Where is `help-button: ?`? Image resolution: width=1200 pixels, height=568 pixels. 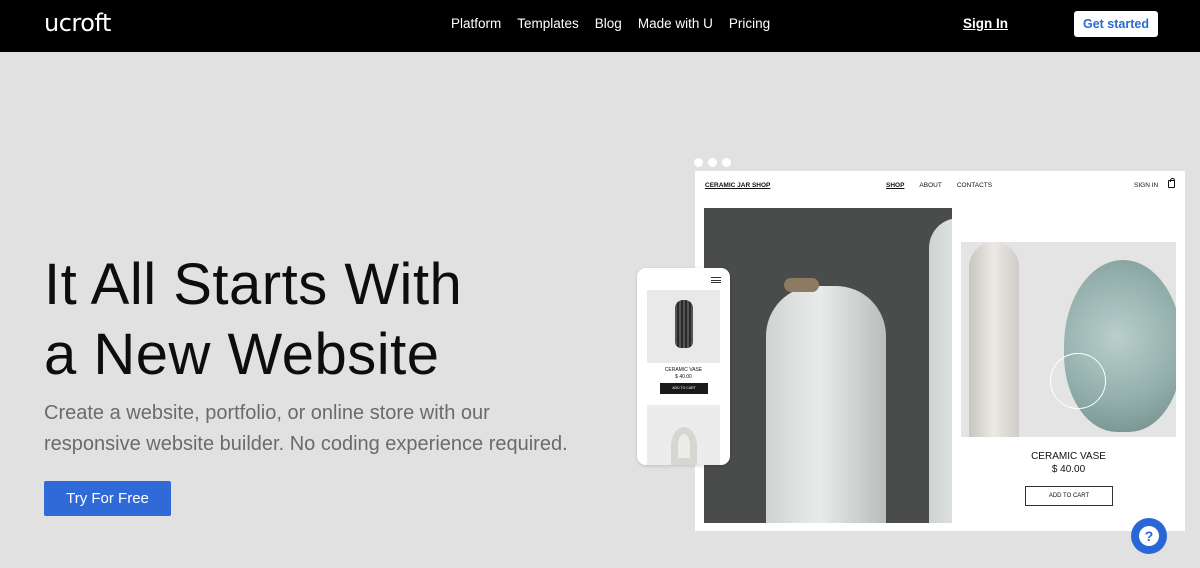 help-button: ? is located at coordinates (1149, 536).